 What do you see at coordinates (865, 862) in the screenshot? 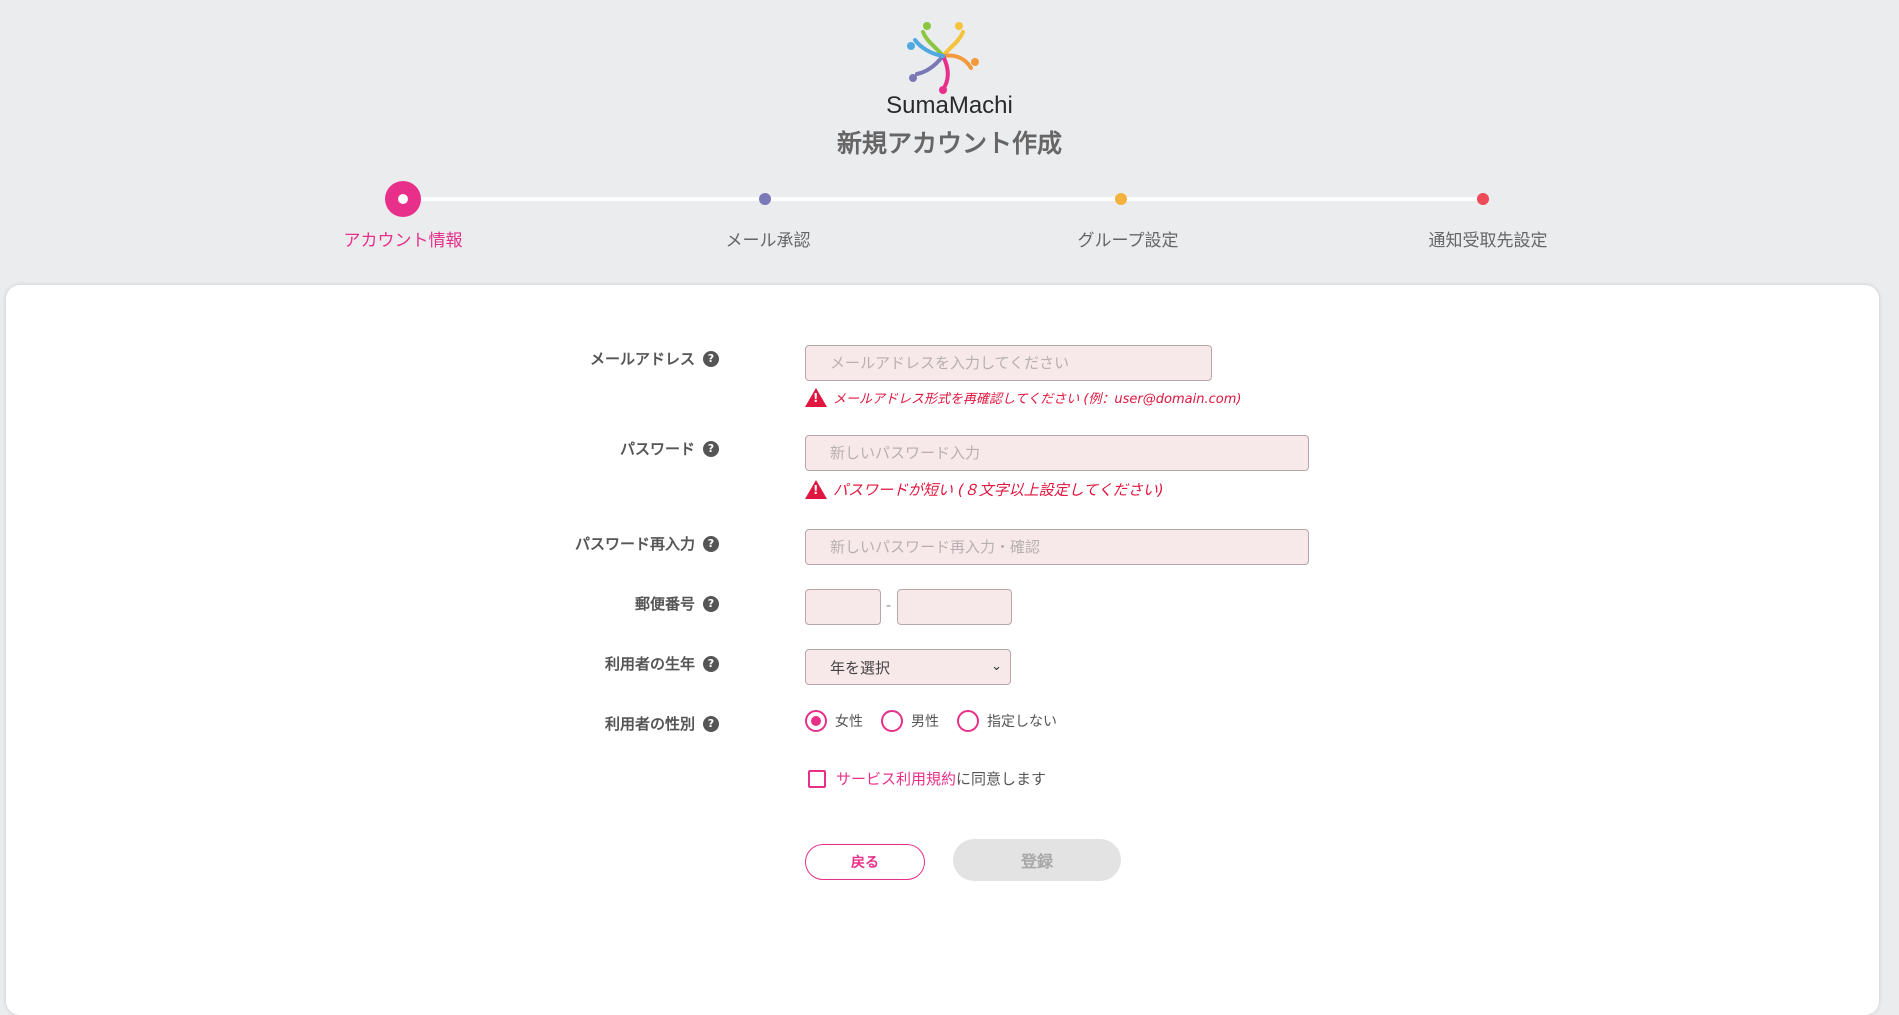
I see `back-button: 戻る` at bounding box center [865, 862].